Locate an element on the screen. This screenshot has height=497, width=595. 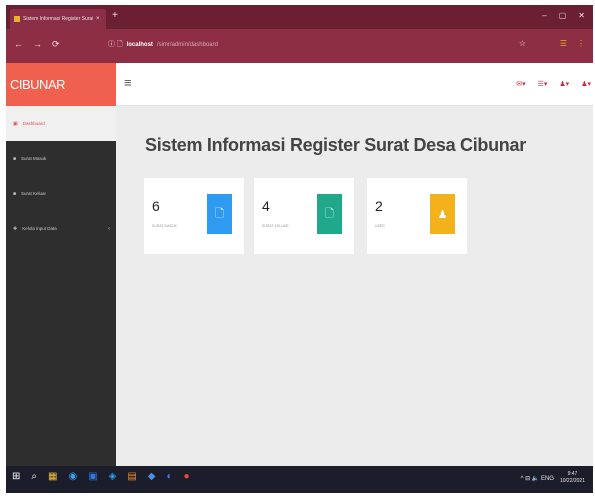
stat-count: 6 is located at coordinates (156, 206).